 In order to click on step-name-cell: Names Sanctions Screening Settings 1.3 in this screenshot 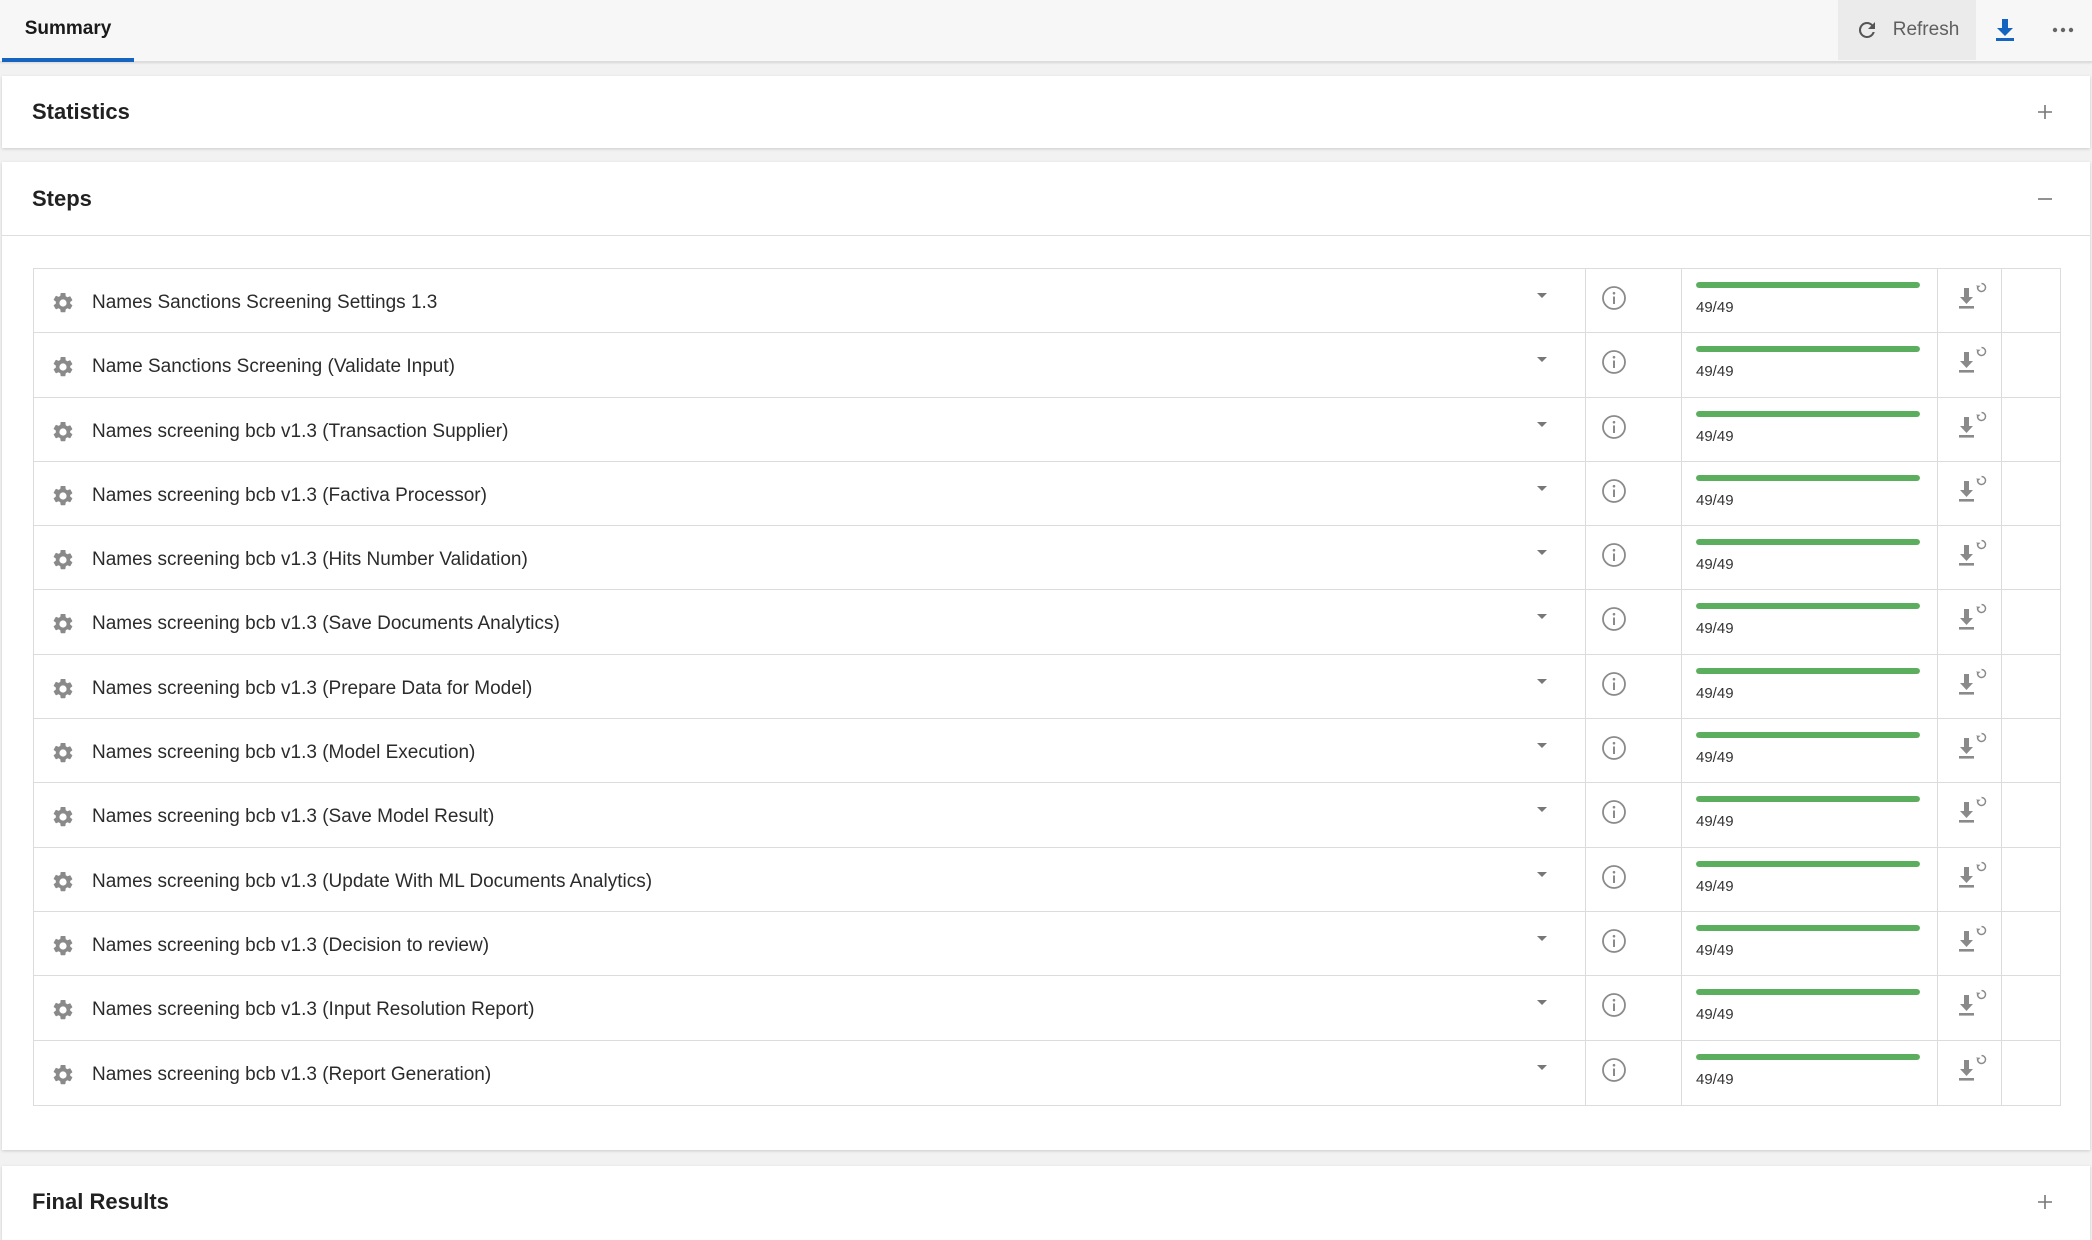, I will do `click(810, 301)`.